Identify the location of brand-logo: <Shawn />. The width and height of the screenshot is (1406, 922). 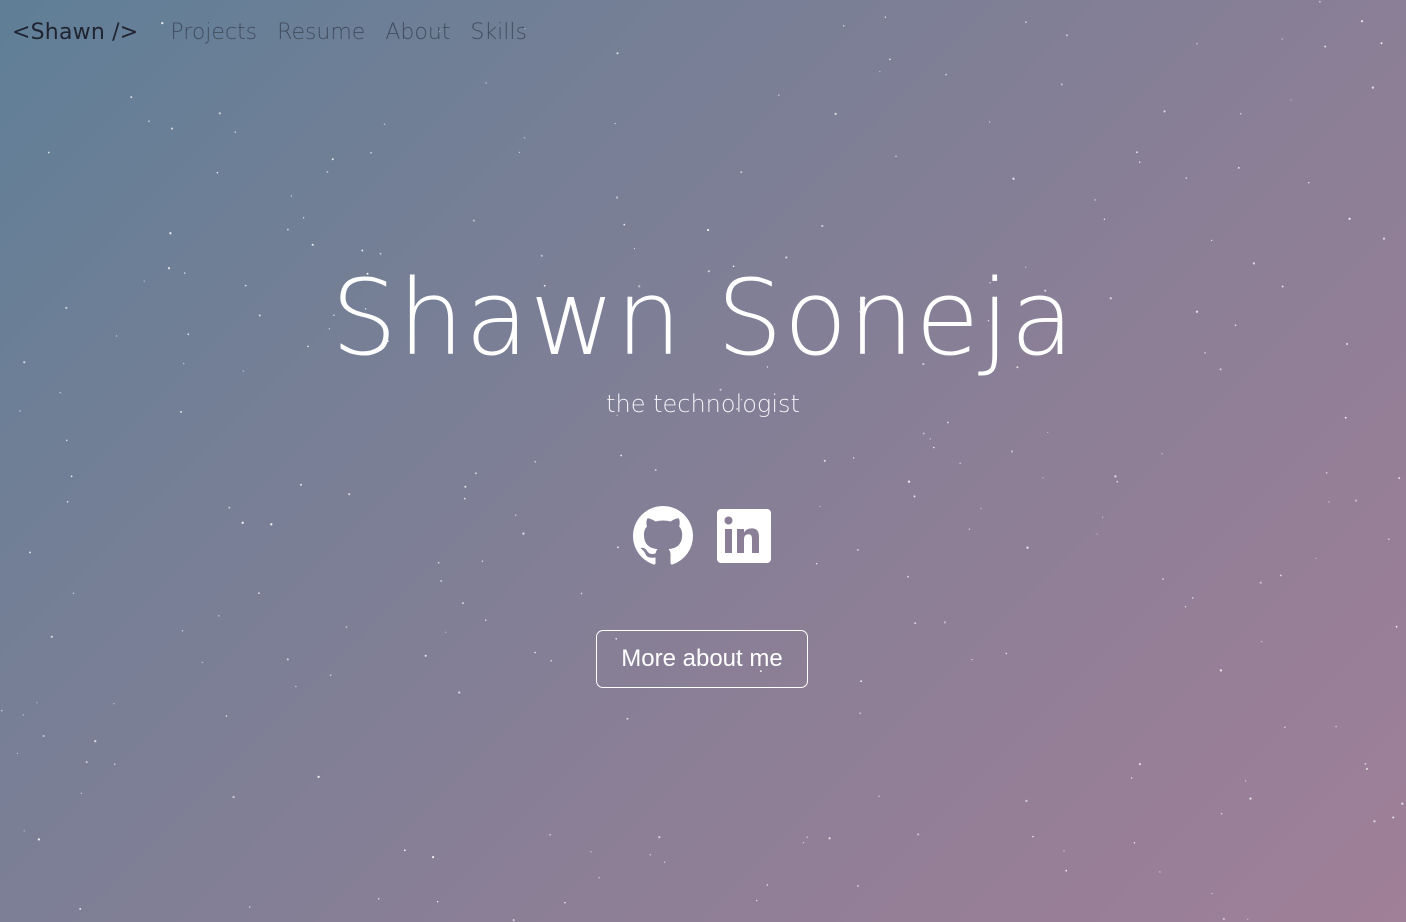
(75, 32).